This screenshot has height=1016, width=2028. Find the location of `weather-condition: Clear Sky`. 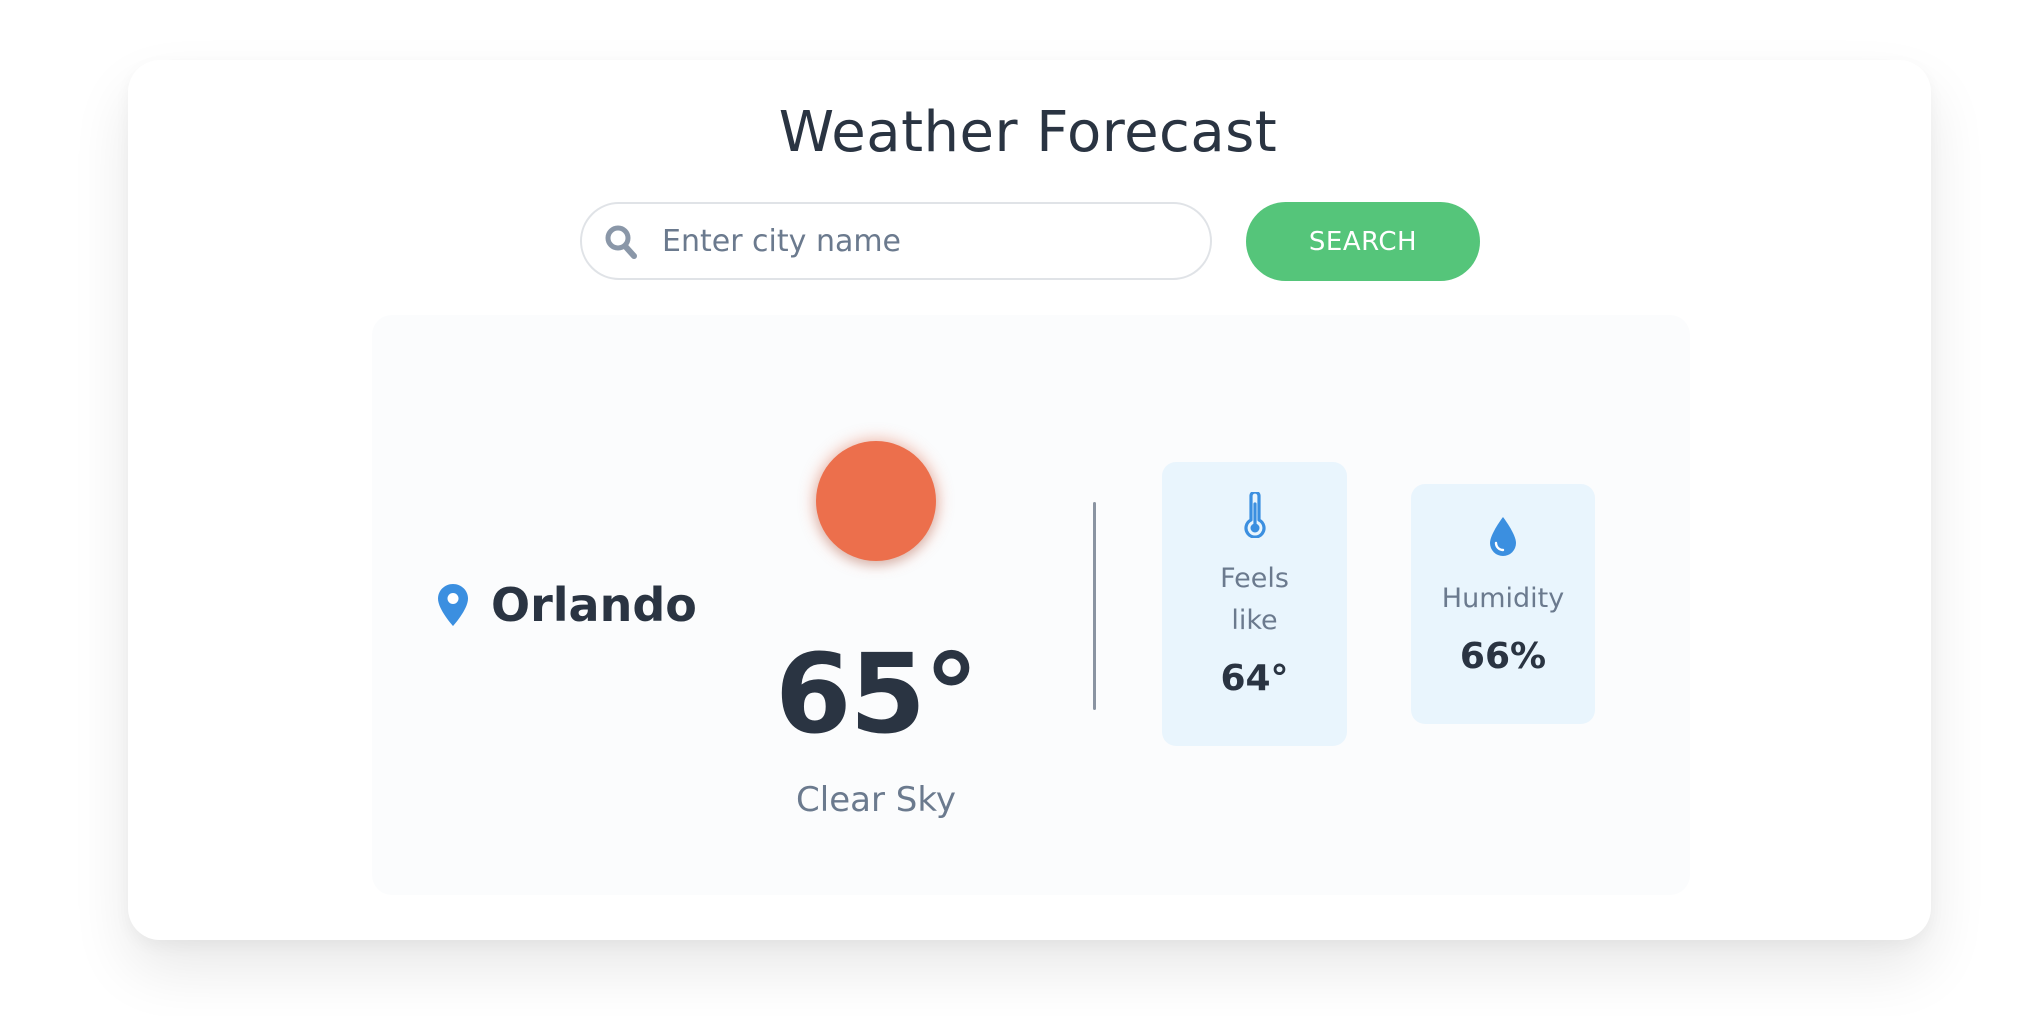

weather-condition: Clear Sky is located at coordinates (876, 800).